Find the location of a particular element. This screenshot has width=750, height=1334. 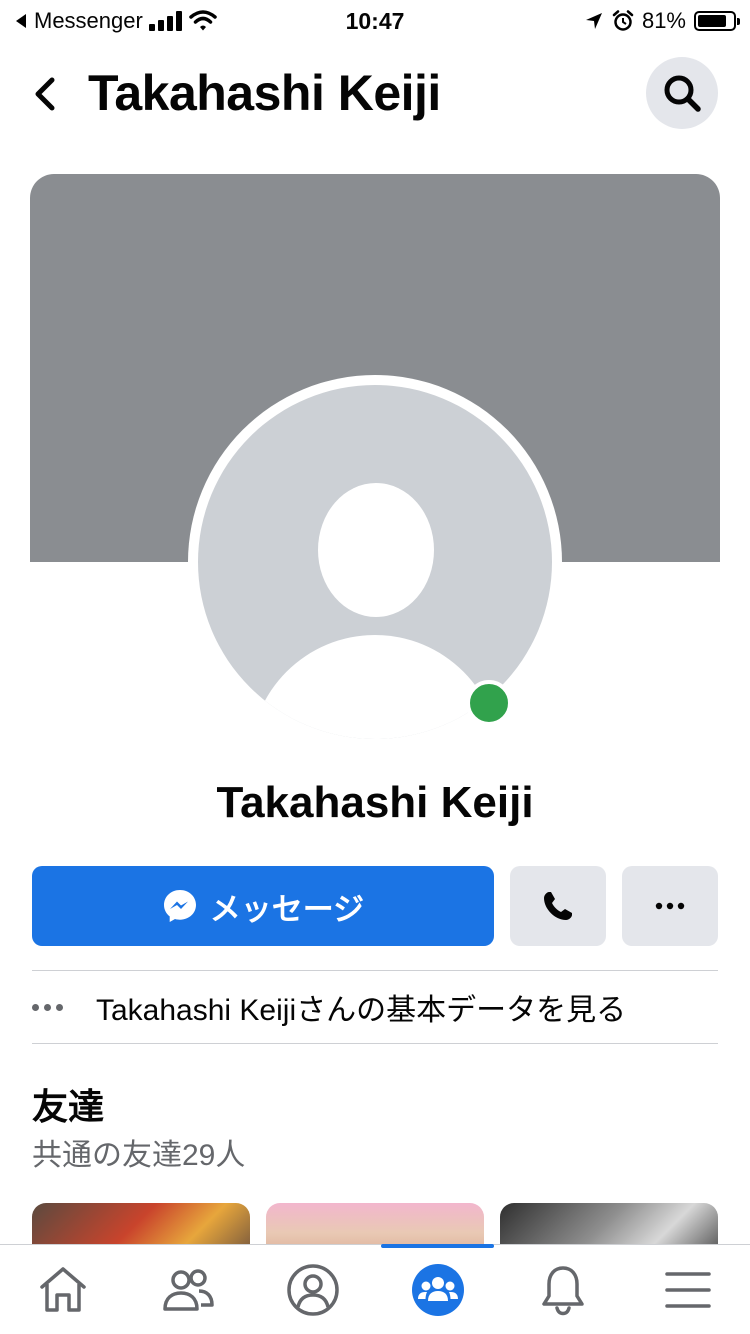

groups-icon is located at coordinates (437, 1290).